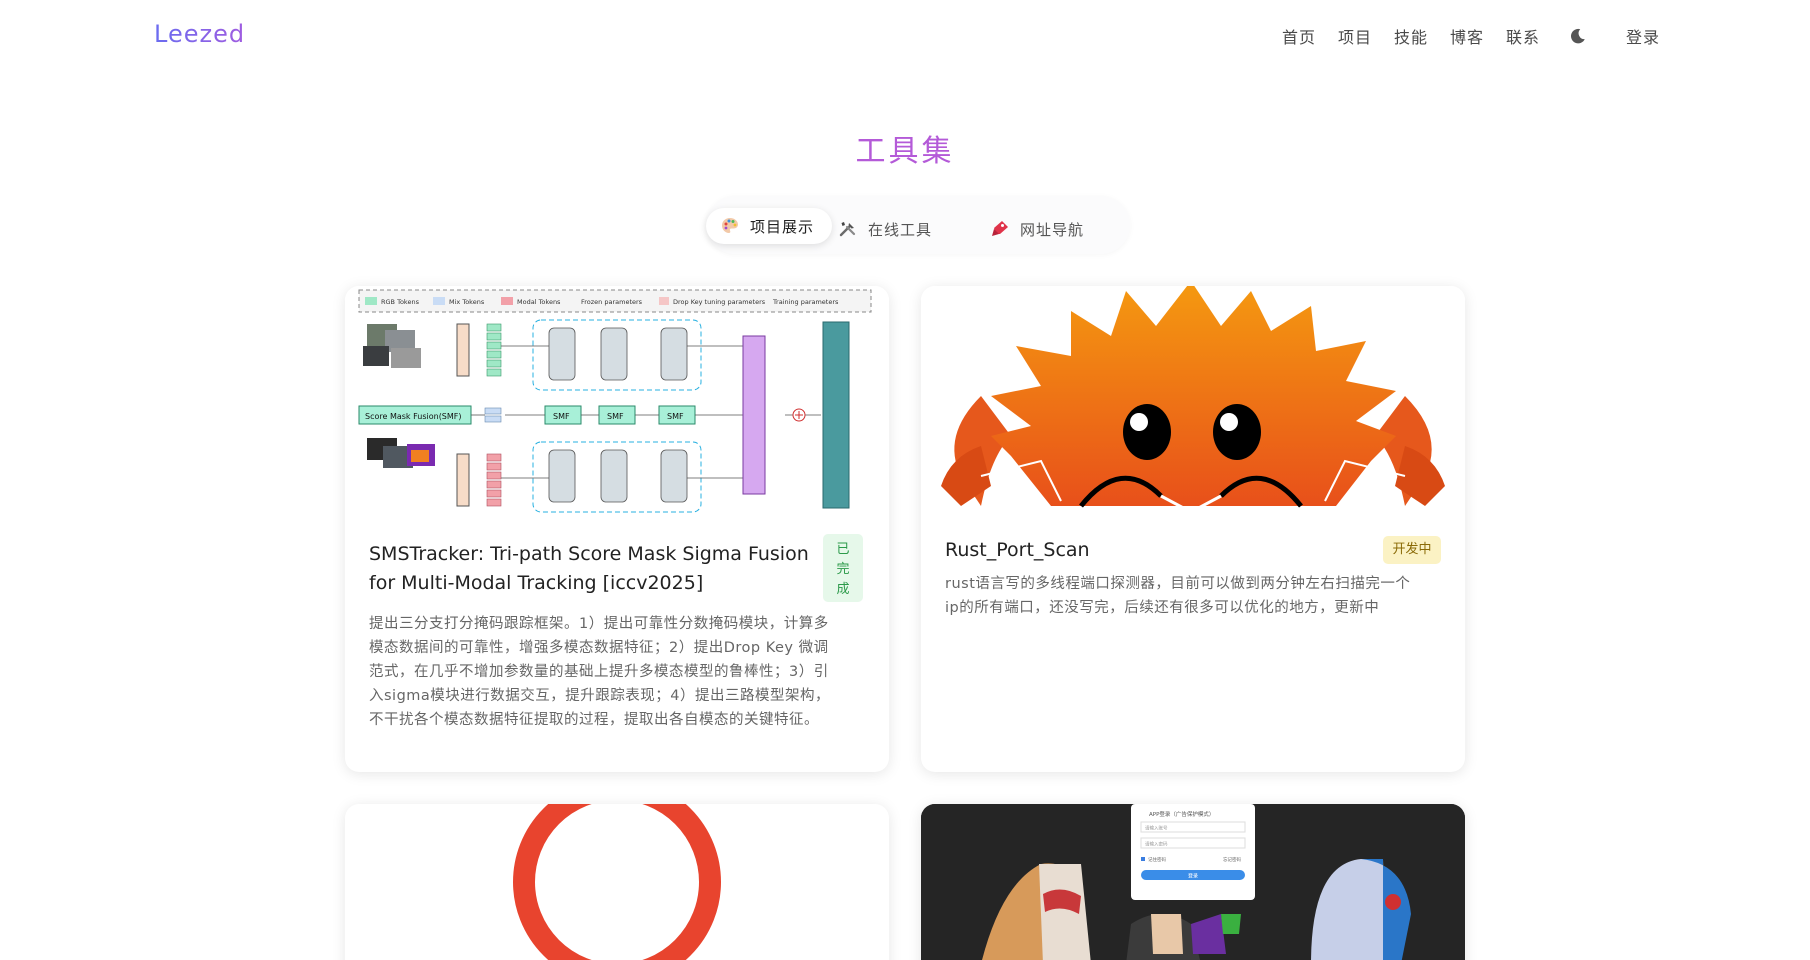 The height and width of the screenshot is (960, 1810). I want to click on project-card-4: APP登录（广告保护模式） 请输入账号 请输入密码 记住密码 忘记密码 登录, so click(1193, 882).